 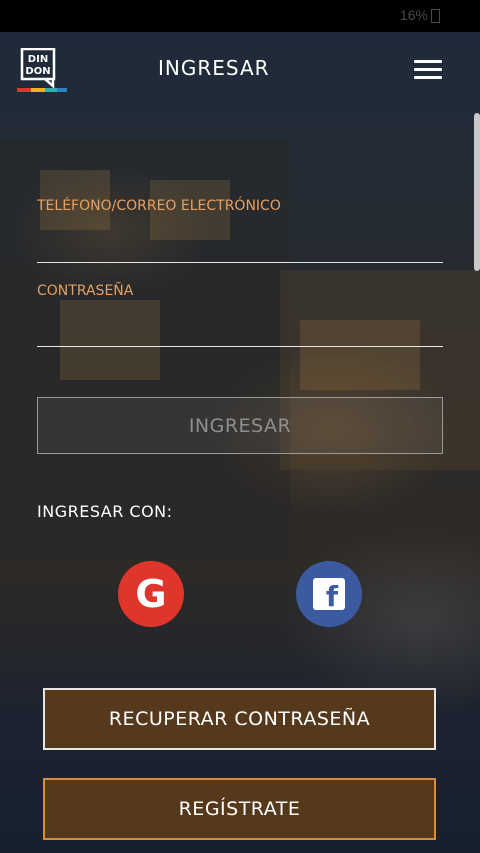 I want to click on recover-password-button: RECUPERAR CONTRASEÑA, so click(x=239, y=719).